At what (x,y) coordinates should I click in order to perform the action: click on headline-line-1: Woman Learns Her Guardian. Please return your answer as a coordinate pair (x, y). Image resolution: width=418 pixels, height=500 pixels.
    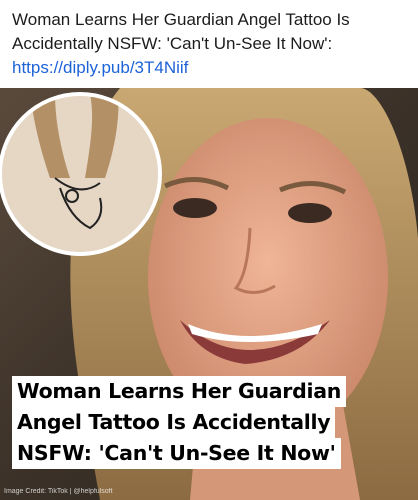
    Looking at the image, I should click on (179, 391).